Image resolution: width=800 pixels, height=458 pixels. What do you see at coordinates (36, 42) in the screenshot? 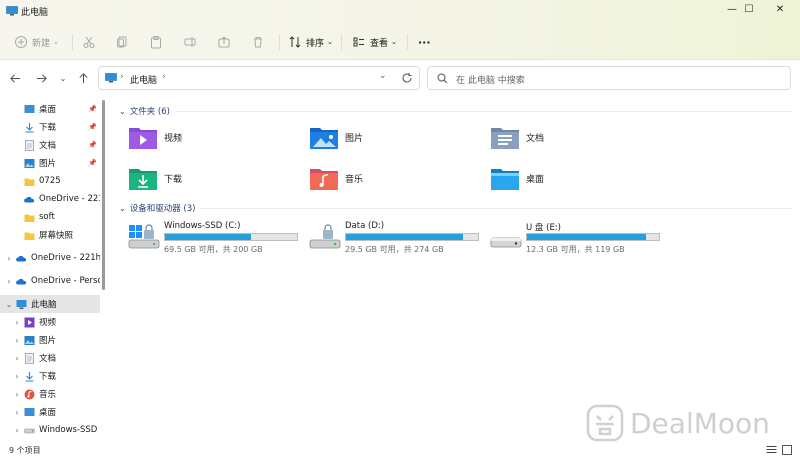
I see `new-button: 新建 ⌄` at bounding box center [36, 42].